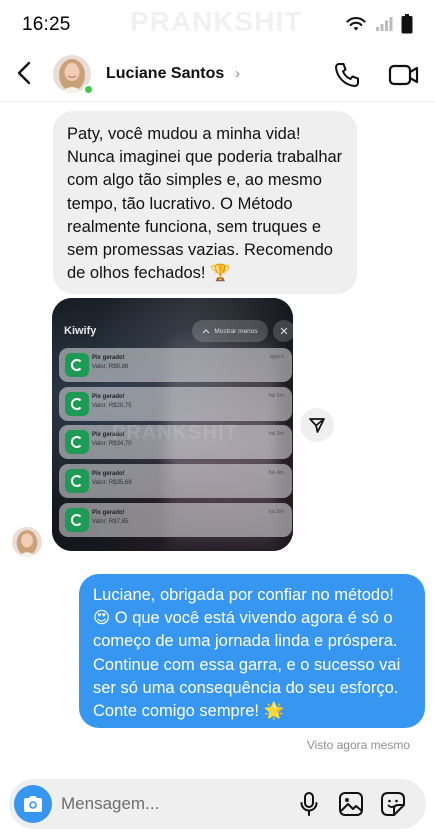 The width and height of the screenshot is (435, 840). I want to click on notification-time: agora, so click(276, 357).